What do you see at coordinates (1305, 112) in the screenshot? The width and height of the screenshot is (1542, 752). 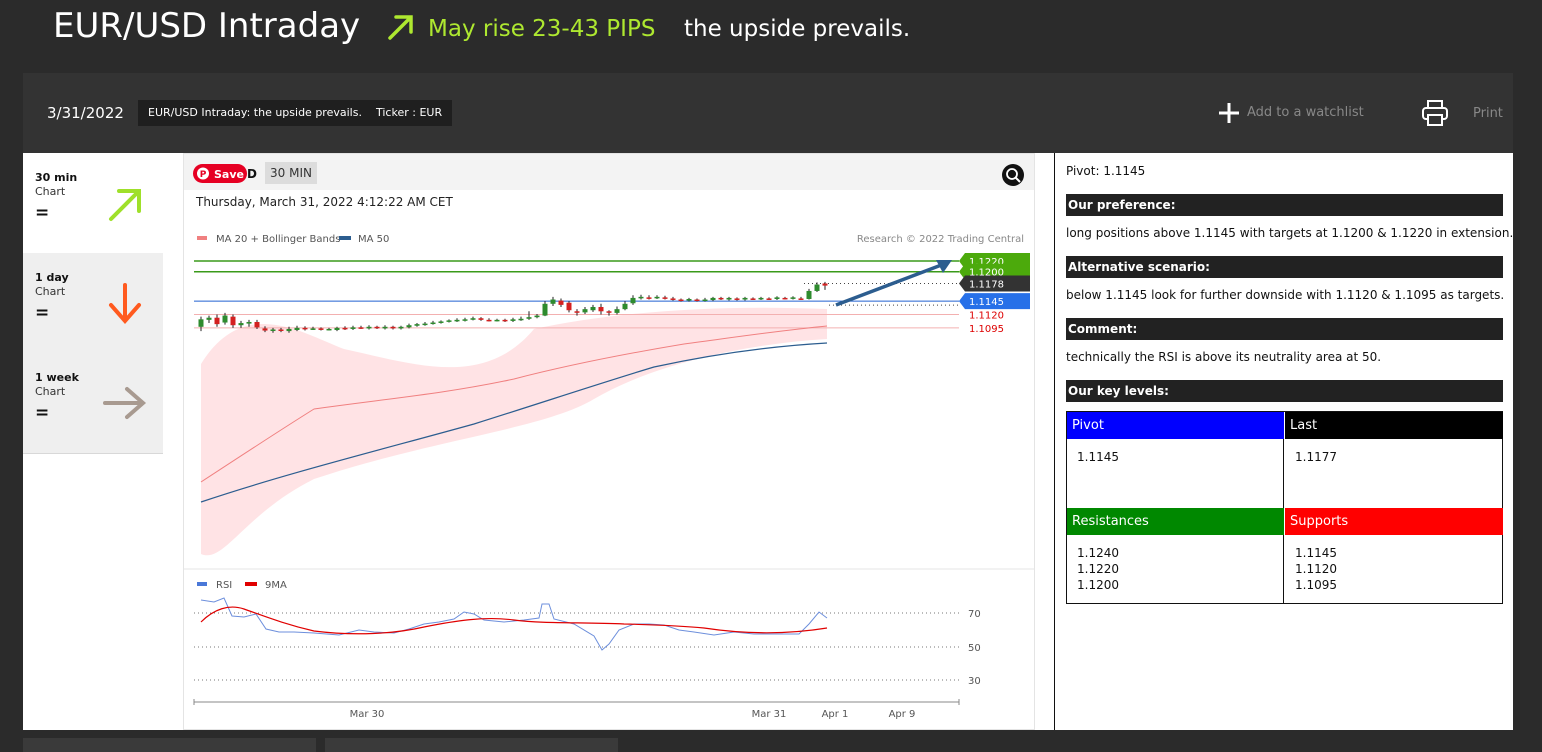 I see `watchlist-label: Add to a watchlist` at bounding box center [1305, 112].